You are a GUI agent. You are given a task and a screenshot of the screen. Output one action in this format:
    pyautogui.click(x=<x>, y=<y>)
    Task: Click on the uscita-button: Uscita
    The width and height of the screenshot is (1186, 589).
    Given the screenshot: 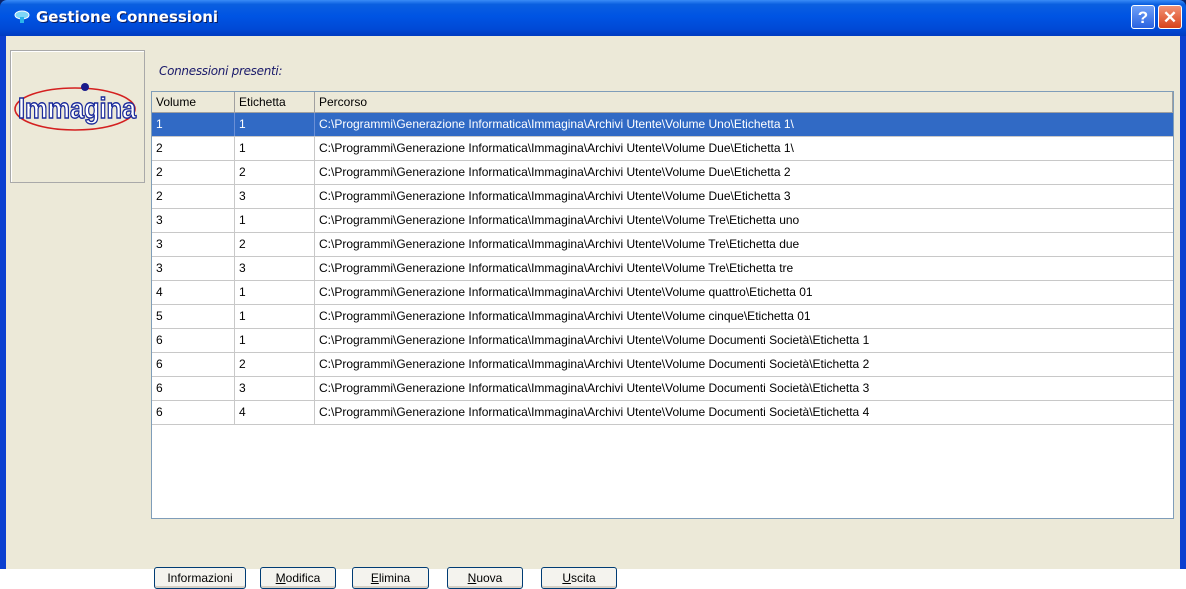 What is the action you would take?
    pyautogui.click(x=579, y=578)
    